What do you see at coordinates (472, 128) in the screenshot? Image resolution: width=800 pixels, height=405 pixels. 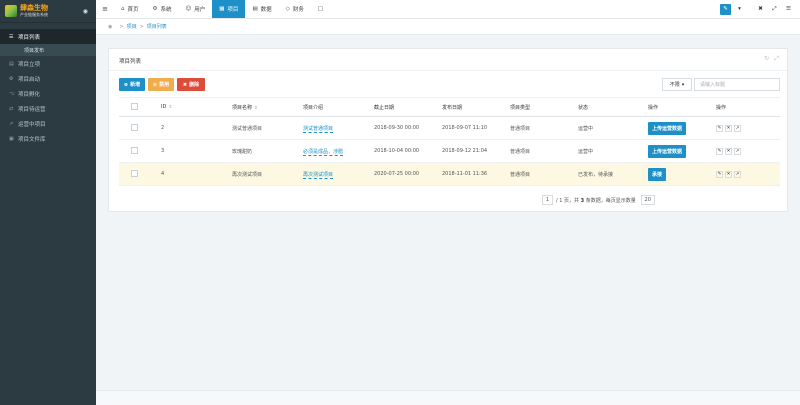 I see `cell-published: 2018-09-07 11:10` at bounding box center [472, 128].